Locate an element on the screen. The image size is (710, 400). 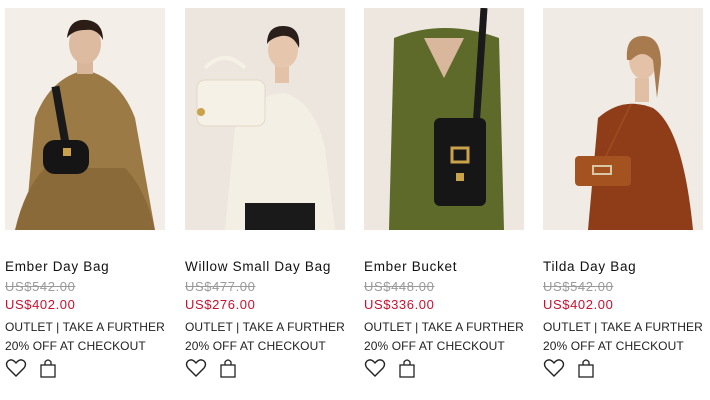
product-name: Ember Bucket is located at coordinates (445, 266).